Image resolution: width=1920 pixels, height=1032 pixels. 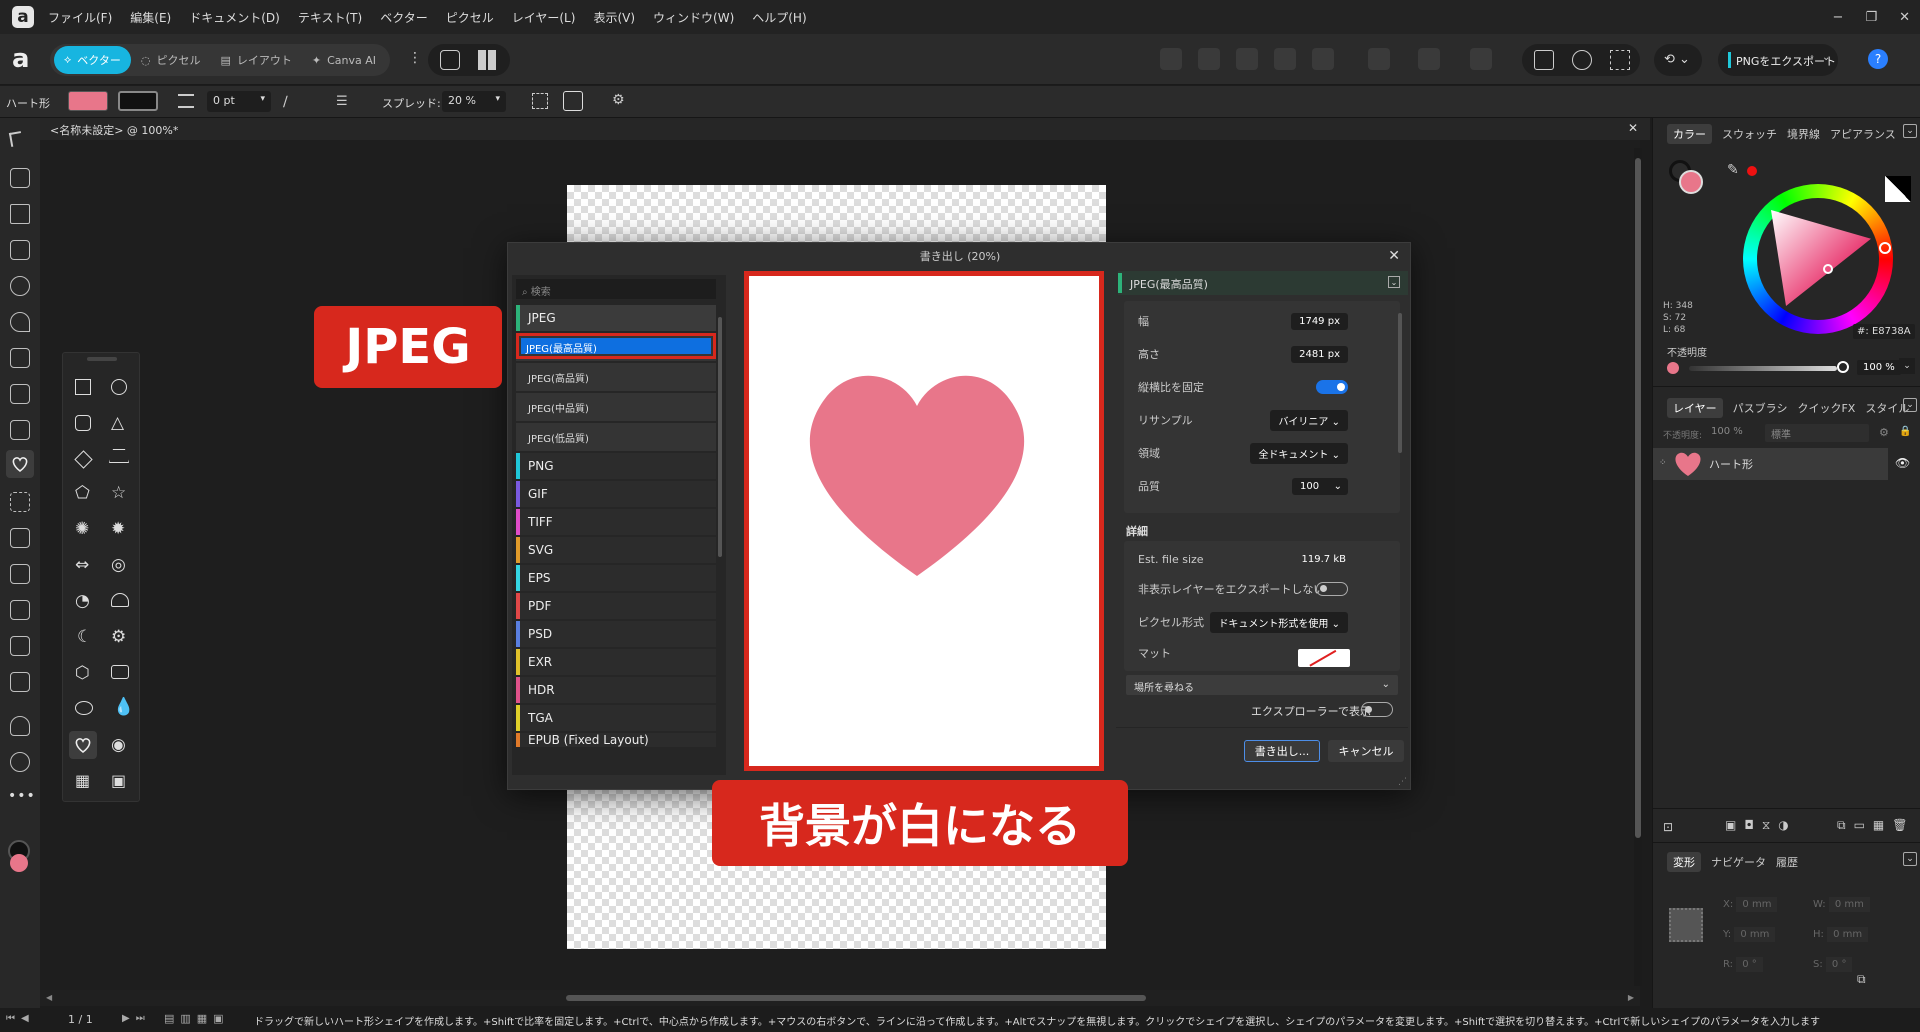 I want to click on horizontal-scrollbar: ◀ ▶, so click(x=840, y=998).